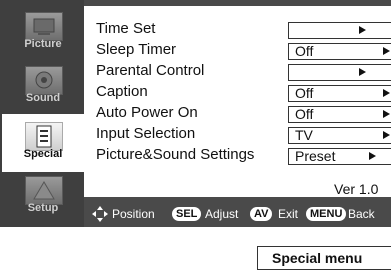 Image resolution: width=391 pixels, height=271 pixels. I want to click on caption-text: Special menu, so click(317, 258).